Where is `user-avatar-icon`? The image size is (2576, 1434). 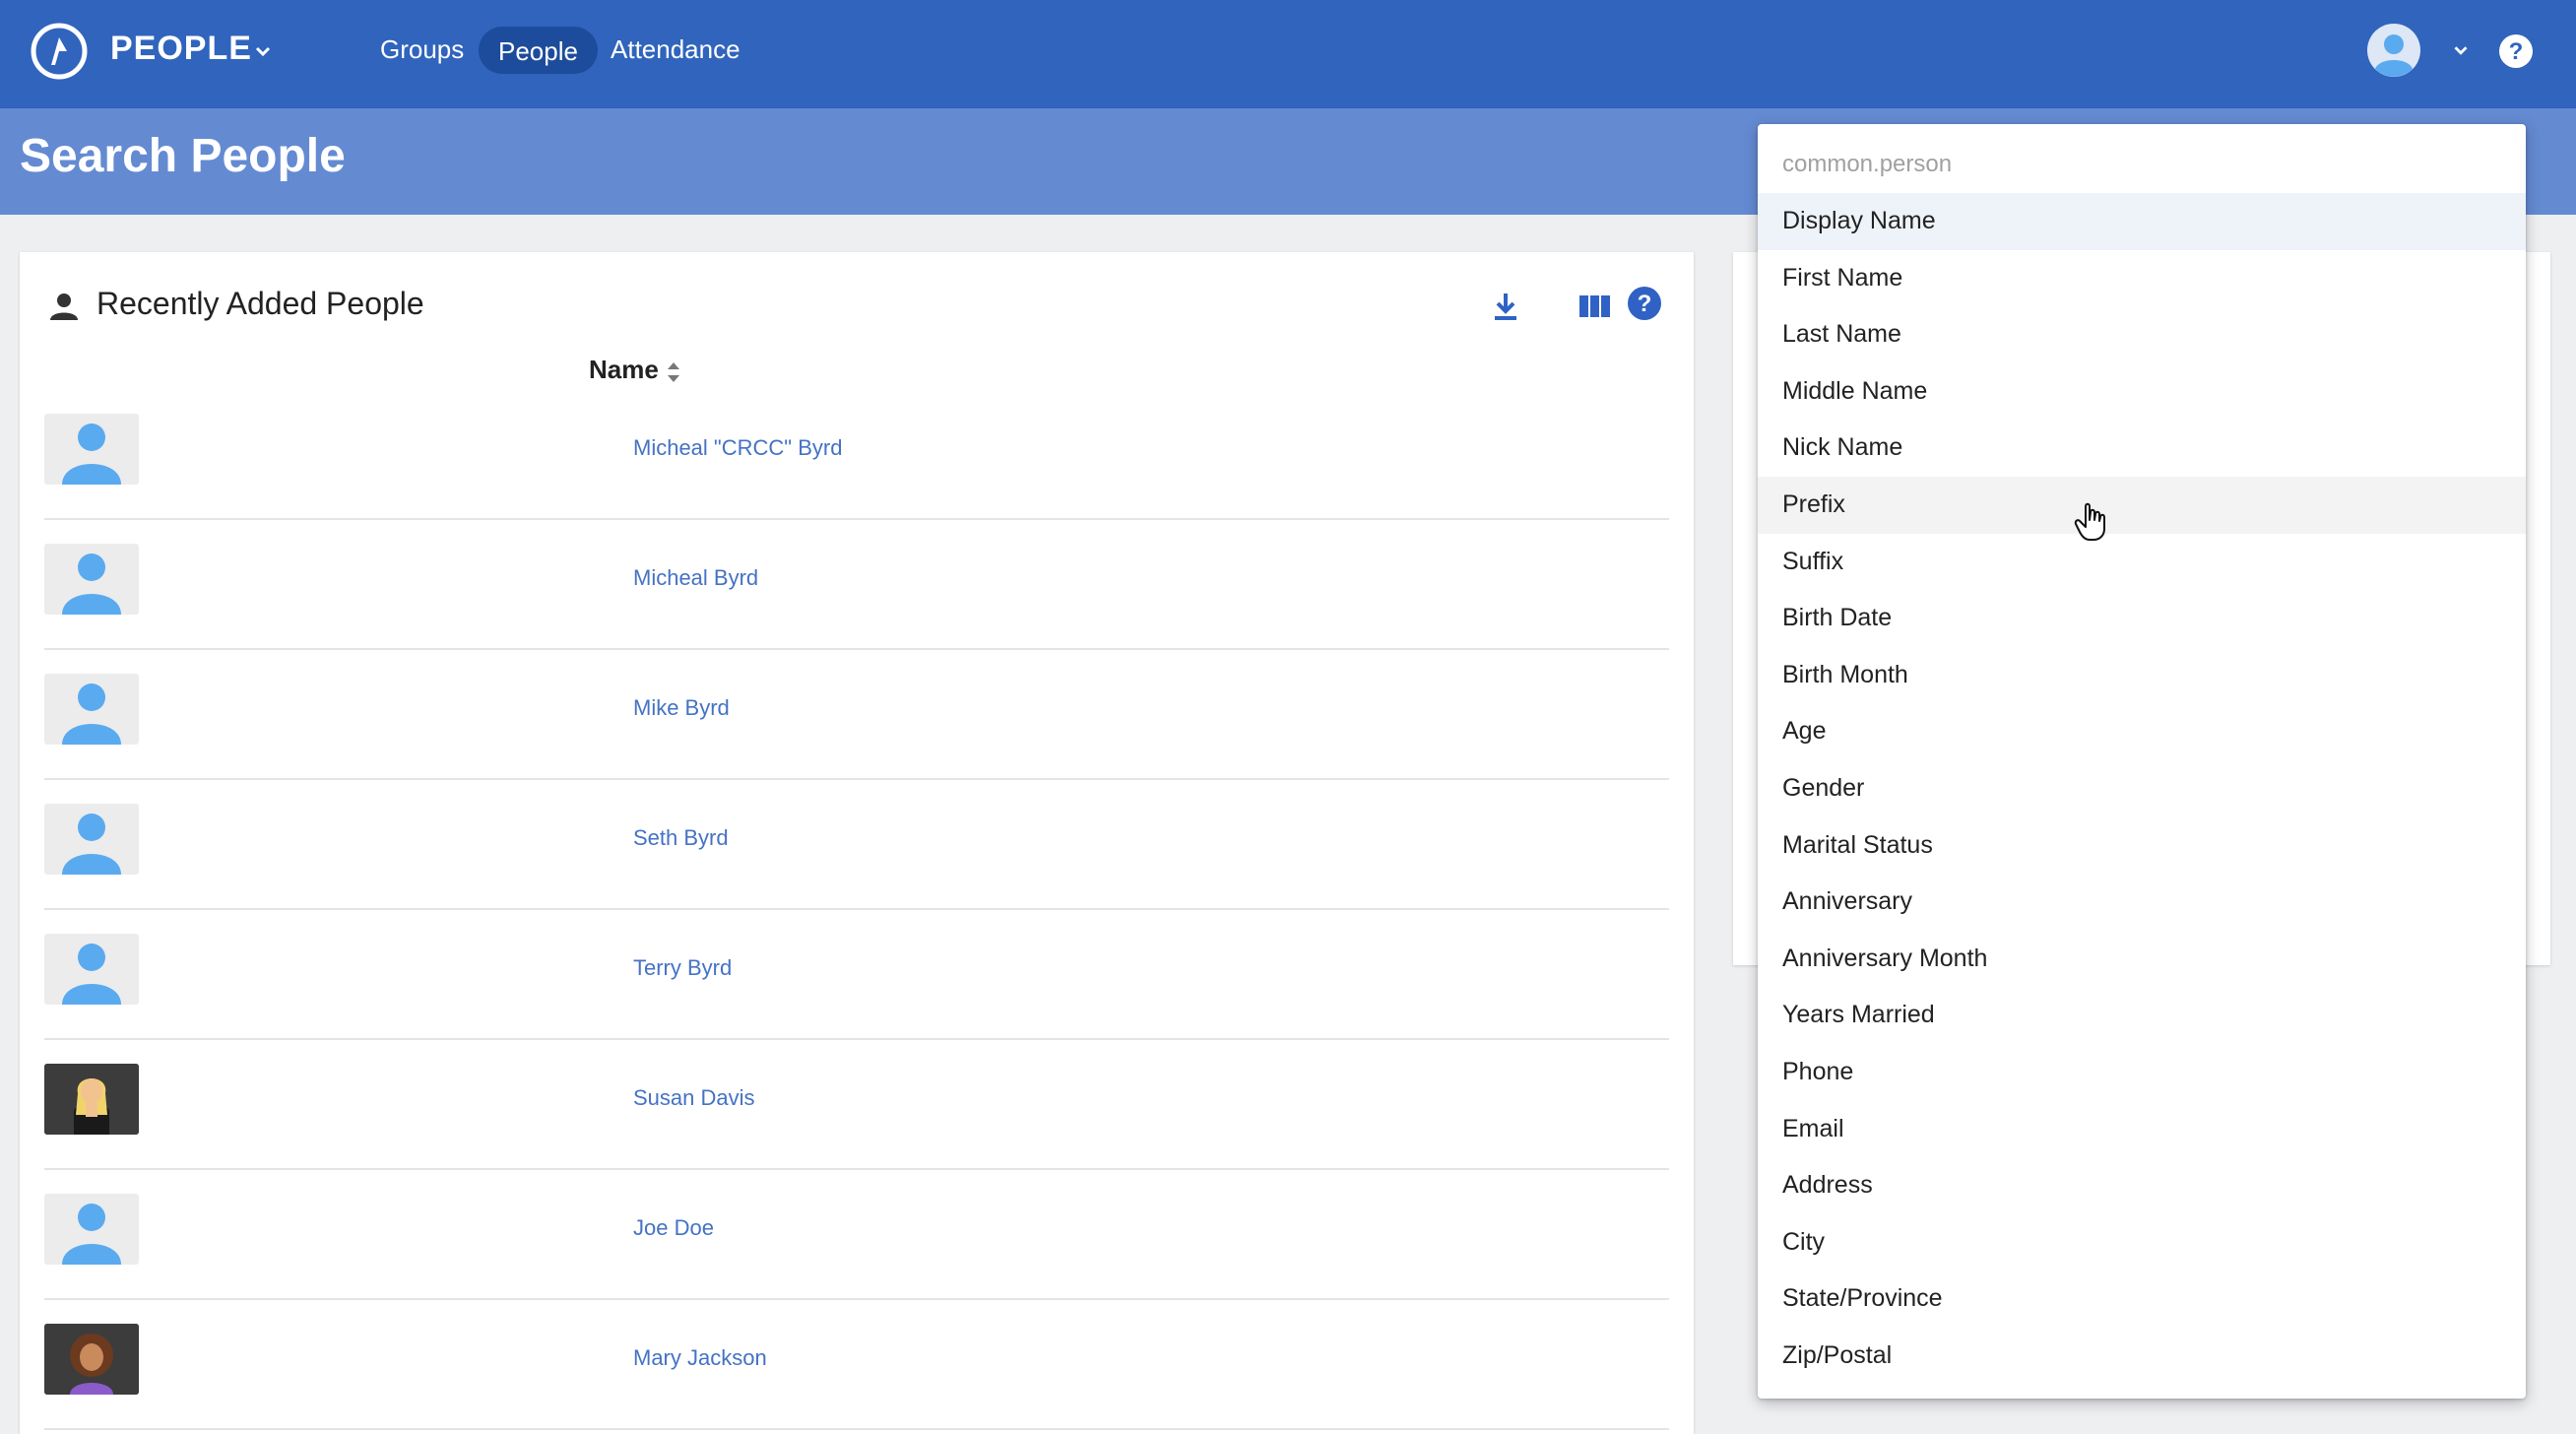 user-avatar-icon is located at coordinates (2393, 50).